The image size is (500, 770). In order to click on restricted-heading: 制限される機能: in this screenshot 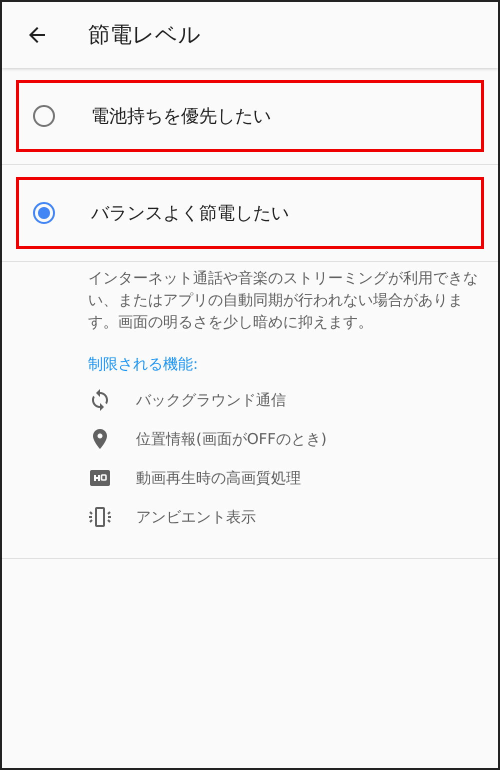, I will do `click(144, 364)`.